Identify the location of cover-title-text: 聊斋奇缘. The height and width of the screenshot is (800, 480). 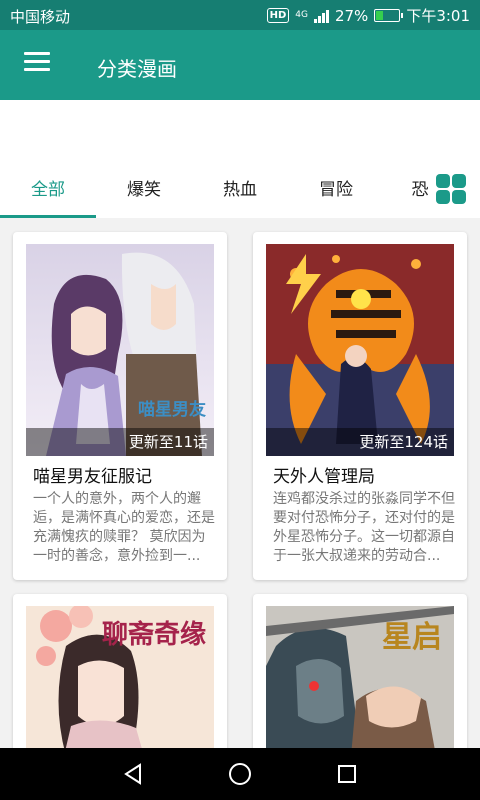
(153, 635).